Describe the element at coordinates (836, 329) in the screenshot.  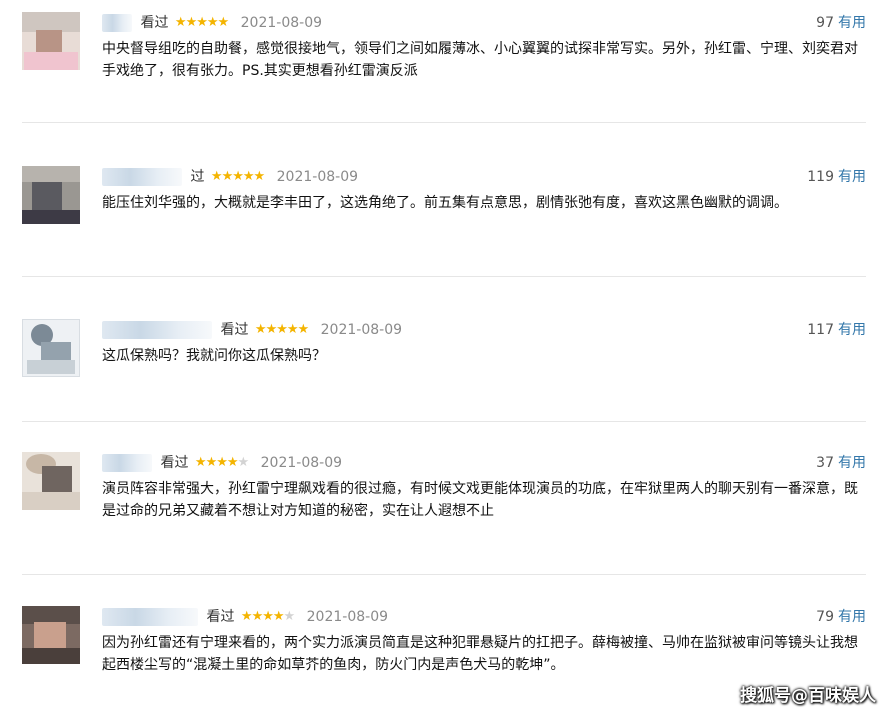
I see `useful-vote: 117 有用` at that location.